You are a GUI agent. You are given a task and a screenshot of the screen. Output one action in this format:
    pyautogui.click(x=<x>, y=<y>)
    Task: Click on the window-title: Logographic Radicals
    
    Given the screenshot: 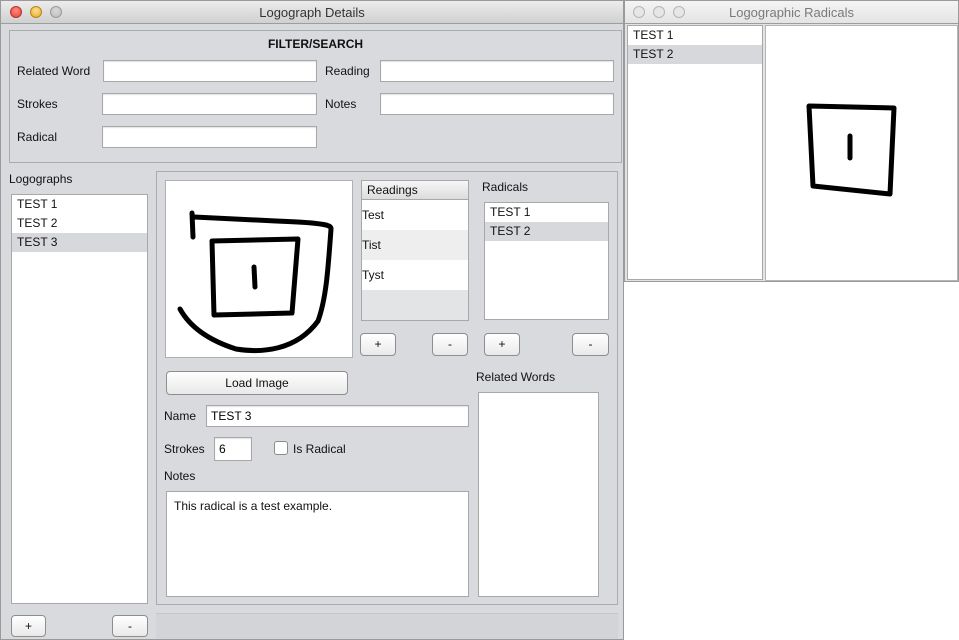 What is the action you would take?
    pyautogui.click(x=791, y=12)
    